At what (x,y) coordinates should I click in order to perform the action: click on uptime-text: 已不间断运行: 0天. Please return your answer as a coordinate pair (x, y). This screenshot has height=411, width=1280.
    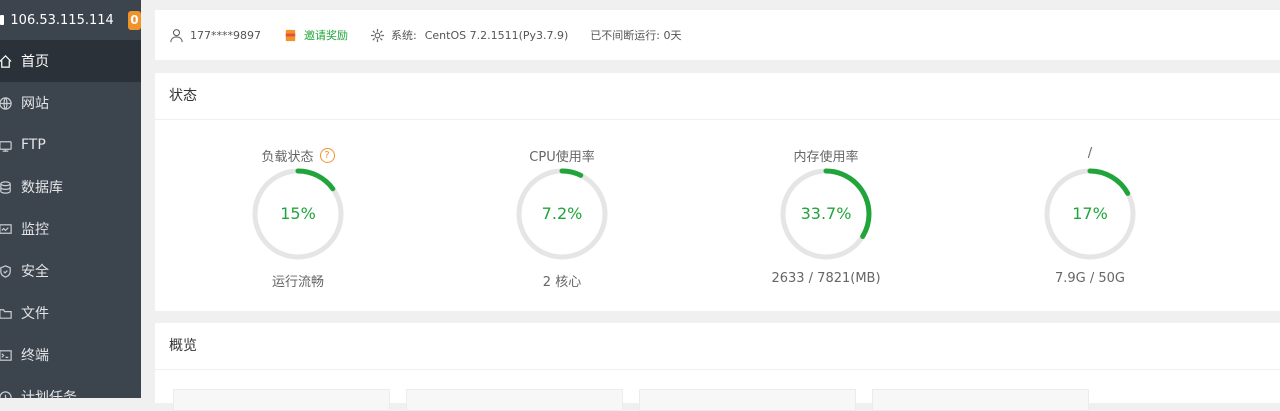
    Looking at the image, I should click on (636, 35).